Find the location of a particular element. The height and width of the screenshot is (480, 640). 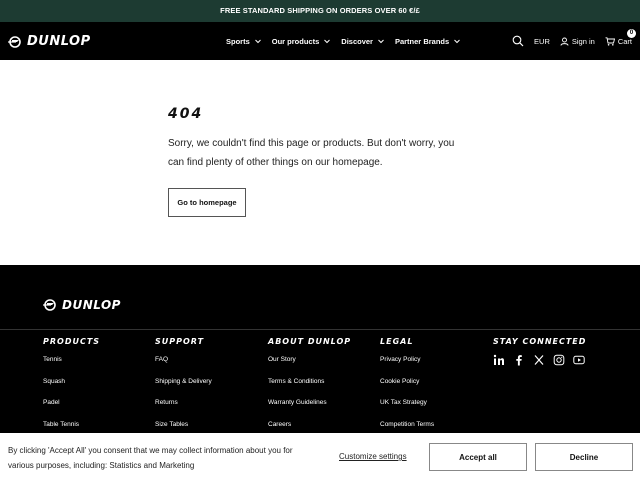

logo-wordmark: DUNLOP is located at coordinates (59, 41).